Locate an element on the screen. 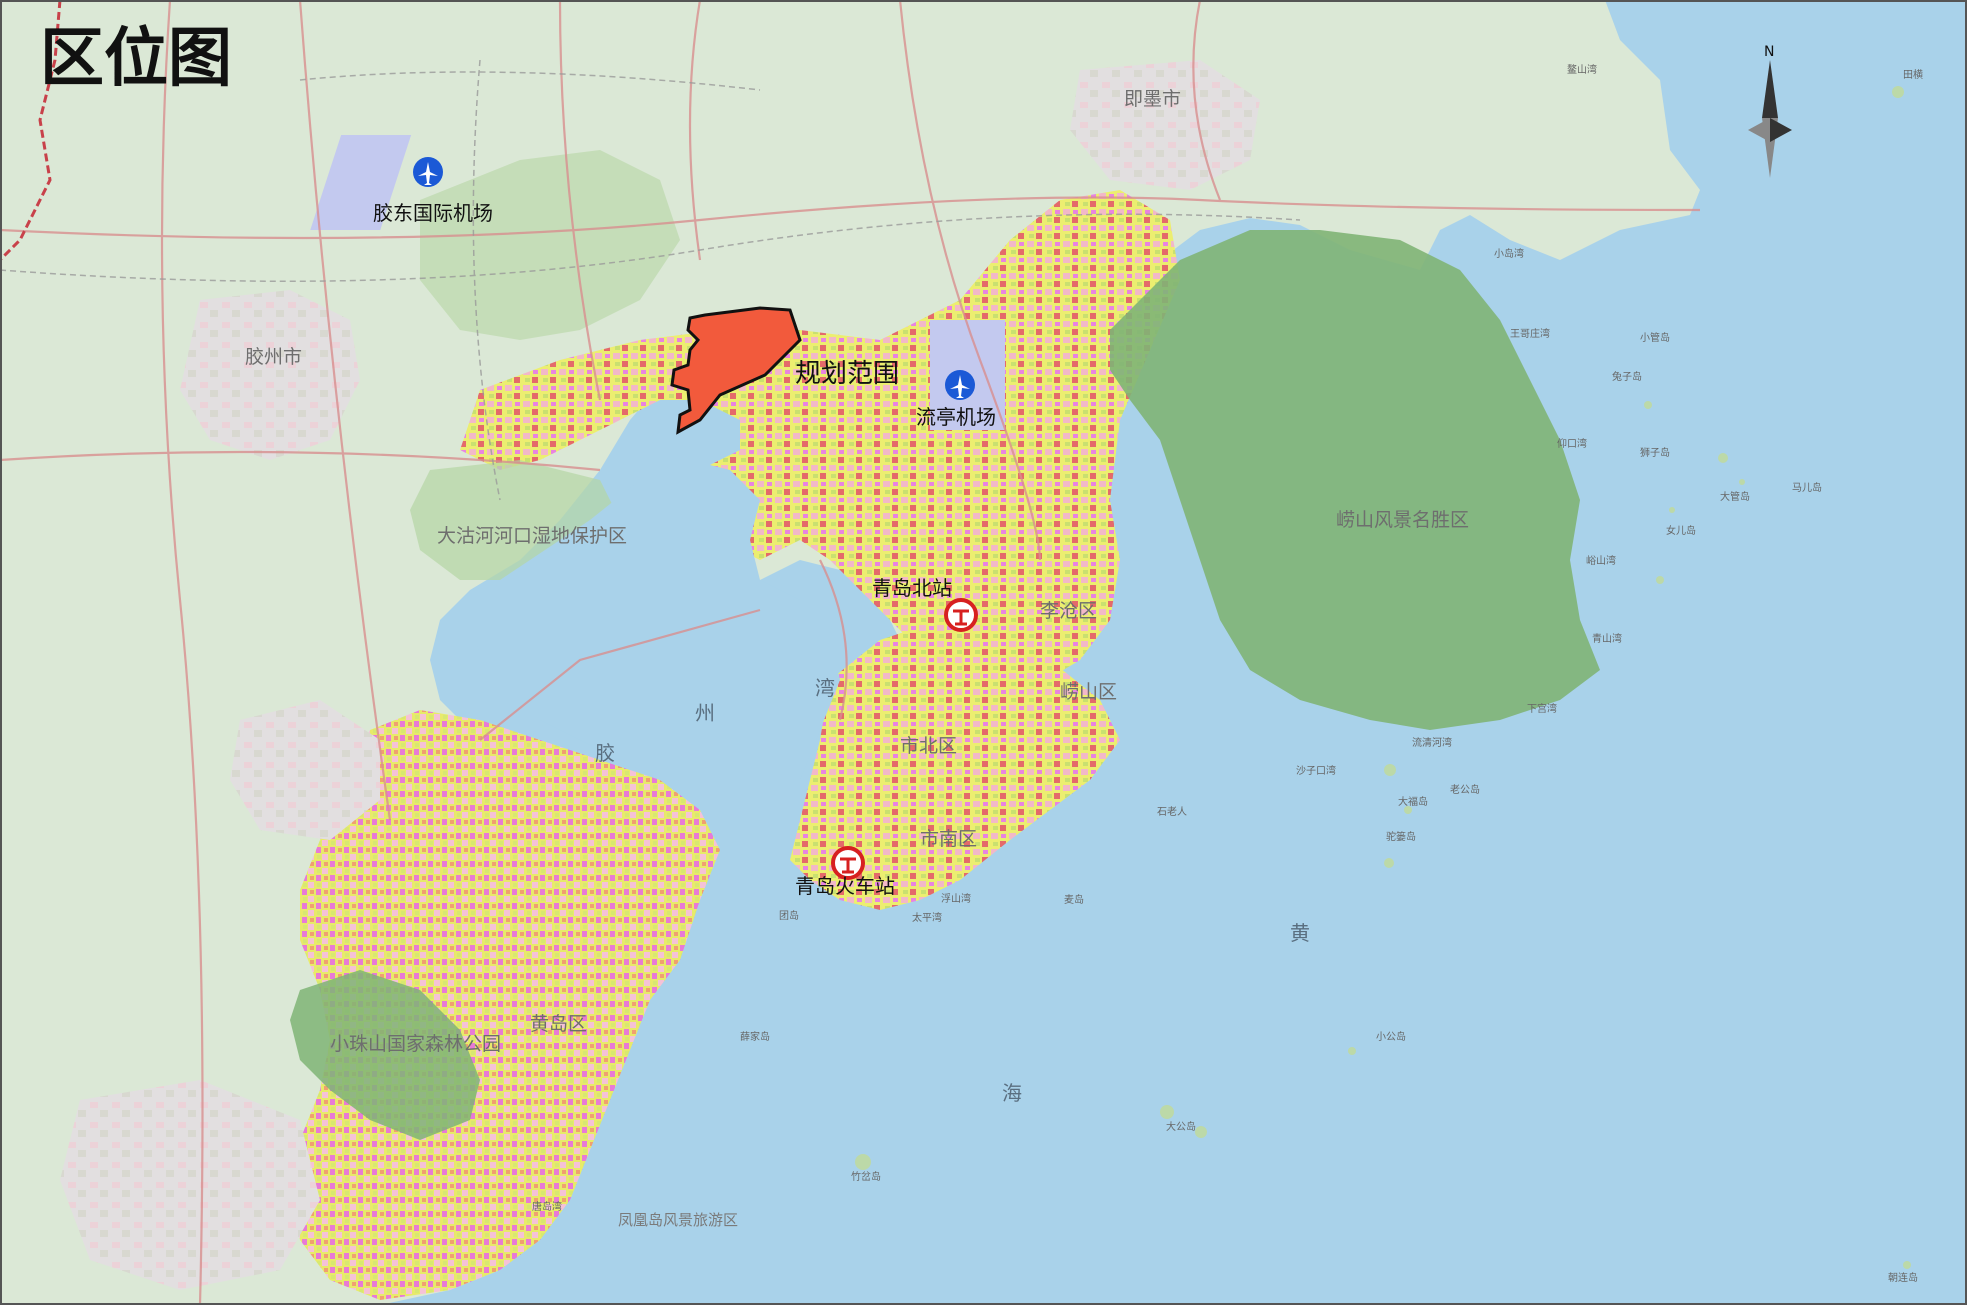 The height and width of the screenshot is (1309, 1967). island-label: 兔子岛 is located at coordinates (1627, 376).